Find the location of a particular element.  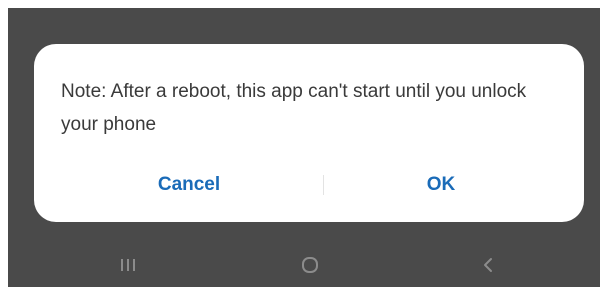

back-button is located at coordinates (488, 265).